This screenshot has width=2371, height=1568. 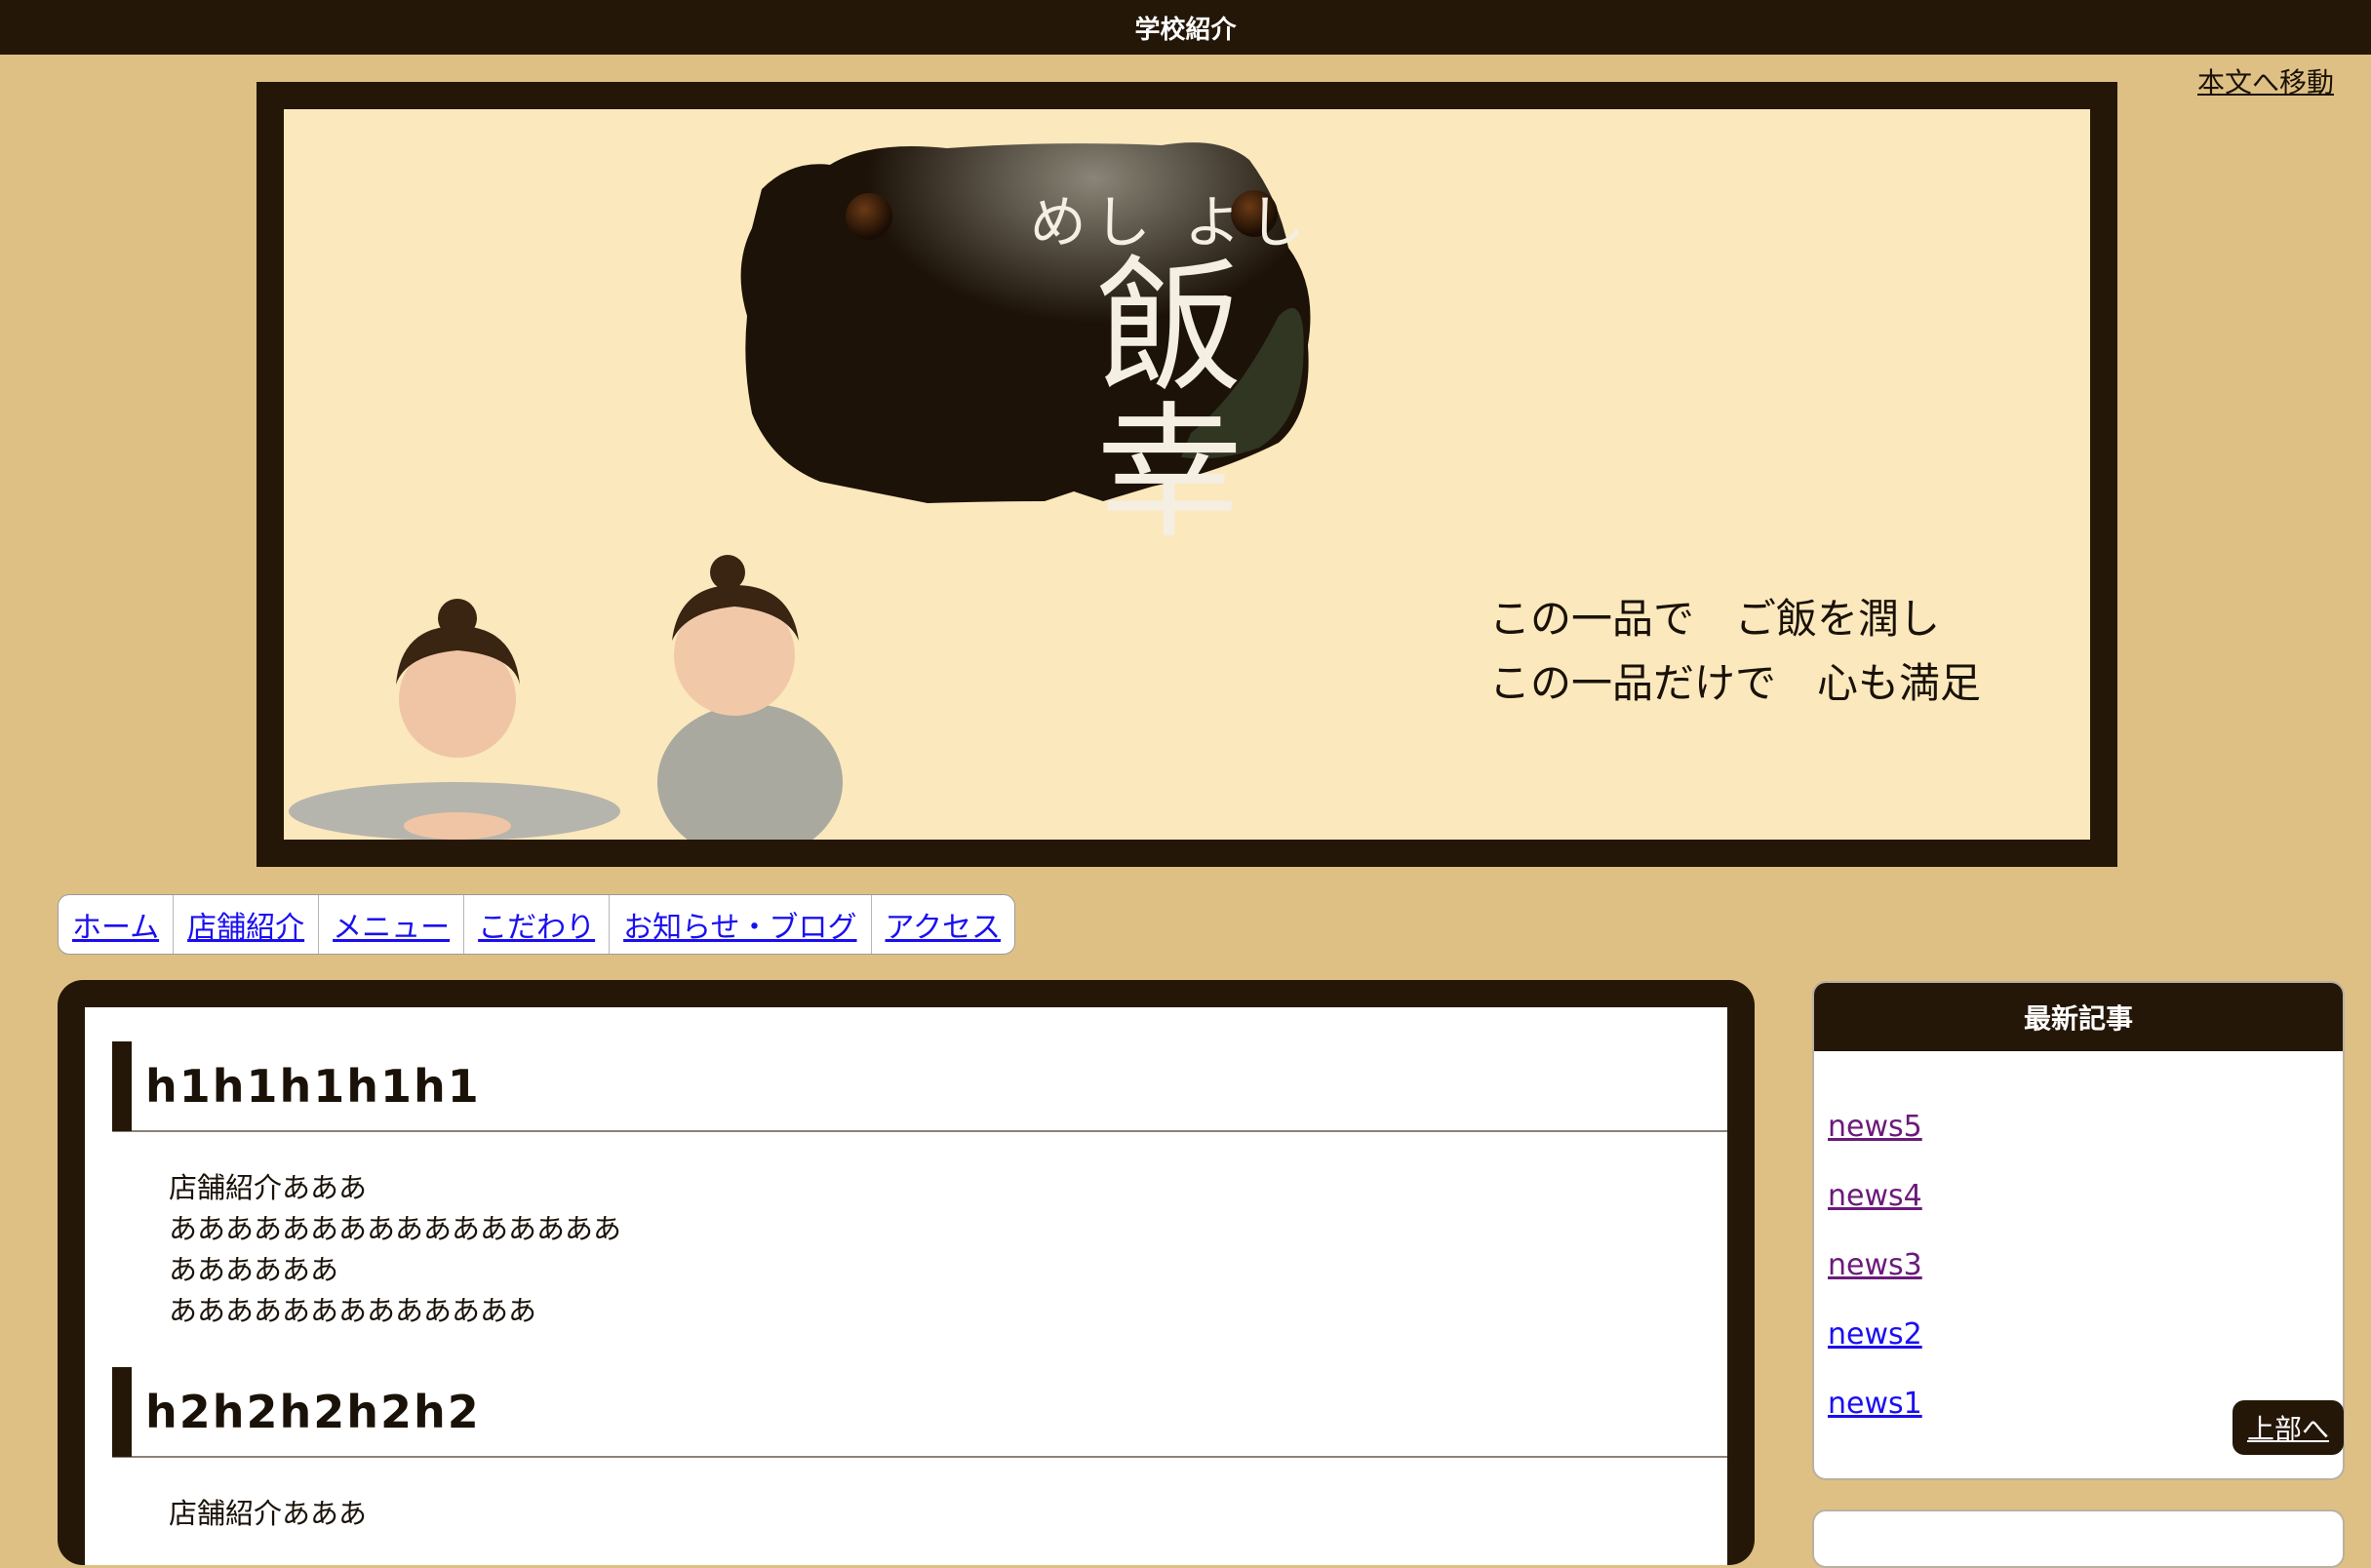 What do you see at coordinates (1875, 1196) in the screenshot?
I see `news-link: news4` at bounding box center [1875, 1196].